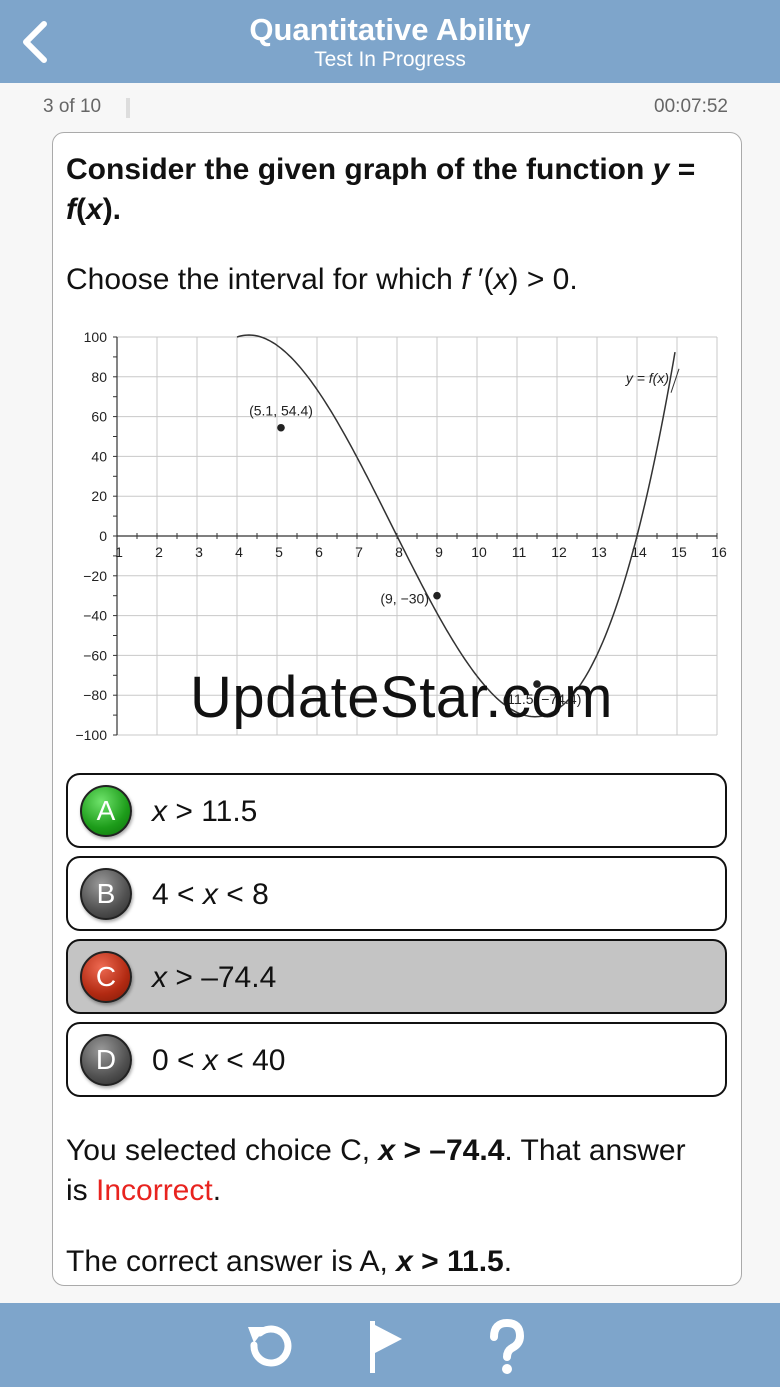 The height and width of the screenshot is (1387, 780). Describe the element at coordinates (390, 29) in the screenshot. I see `page-title: Quantitative Ability` at that location.